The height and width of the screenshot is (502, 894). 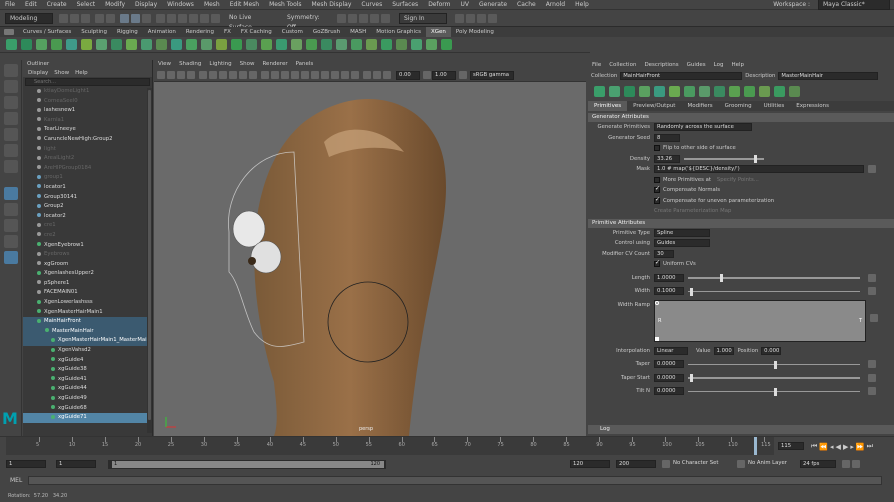 I want to click on outliner-menu-display: Display, so click(x=38, y=73).